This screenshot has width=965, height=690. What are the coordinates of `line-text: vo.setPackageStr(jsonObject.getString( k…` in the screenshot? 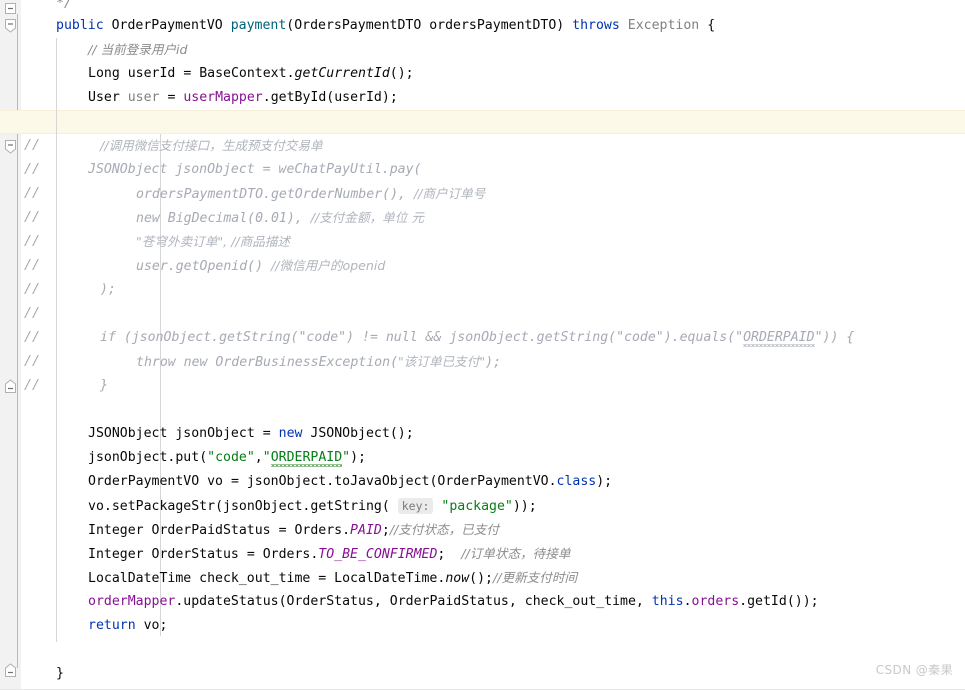 It's located at (312, 506).